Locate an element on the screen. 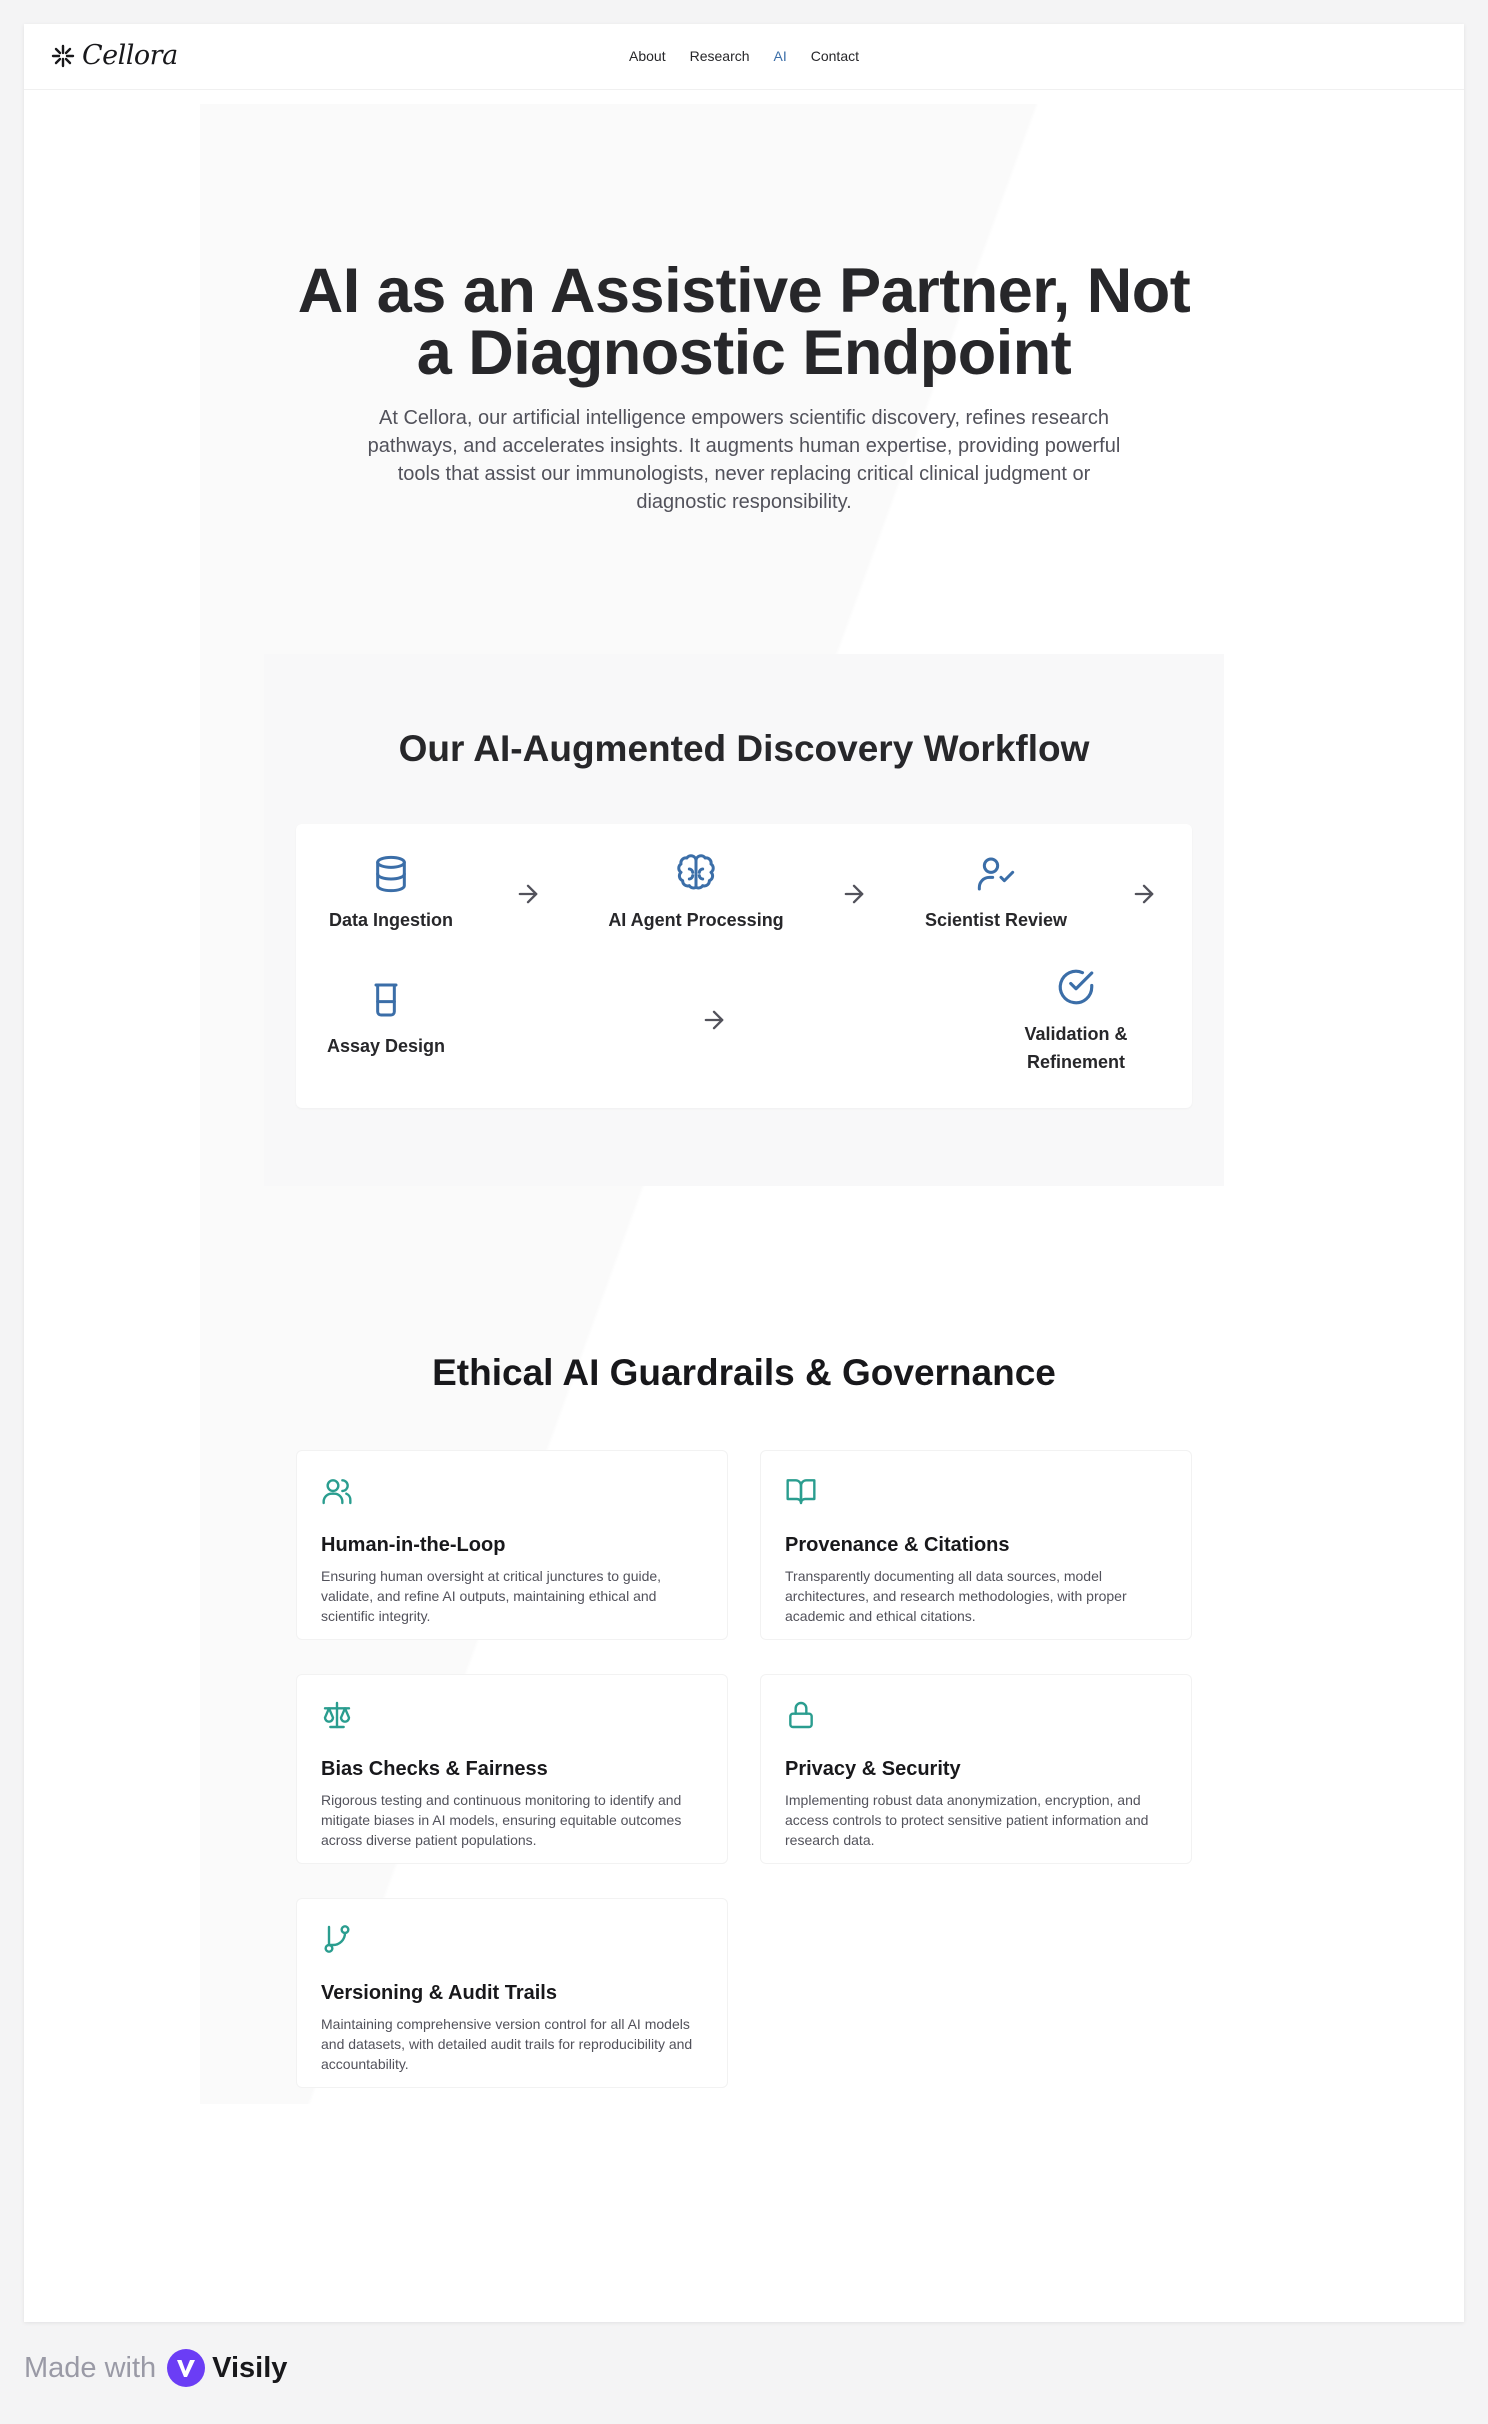 The width and height of the screenshot is (1488, 2424). made-with-text: Made with is located at coordinates (90, 2367).